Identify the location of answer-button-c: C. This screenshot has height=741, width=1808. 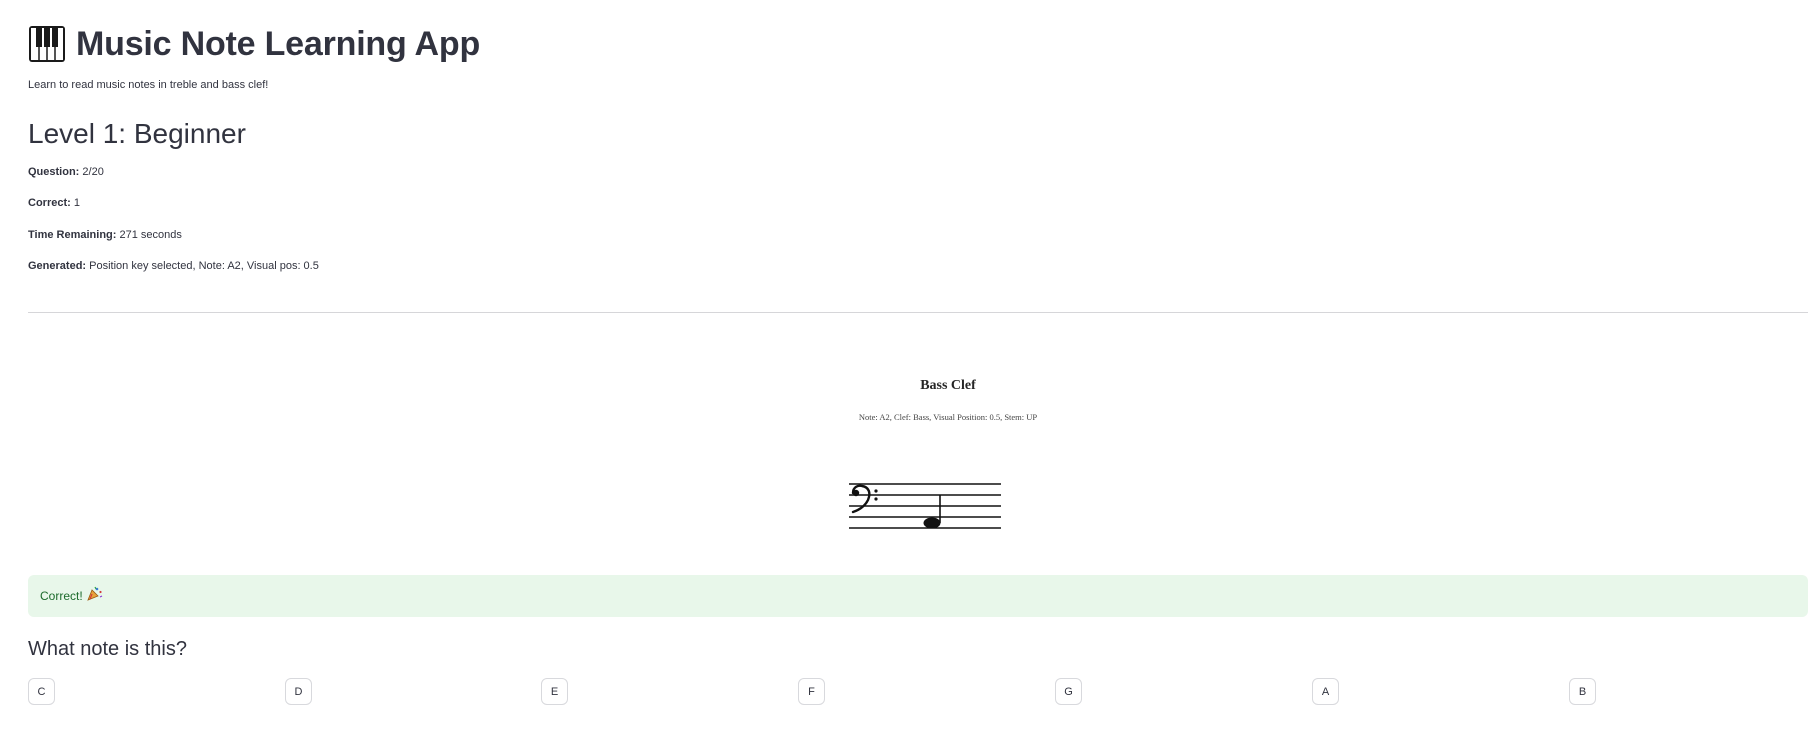
(41, 691).